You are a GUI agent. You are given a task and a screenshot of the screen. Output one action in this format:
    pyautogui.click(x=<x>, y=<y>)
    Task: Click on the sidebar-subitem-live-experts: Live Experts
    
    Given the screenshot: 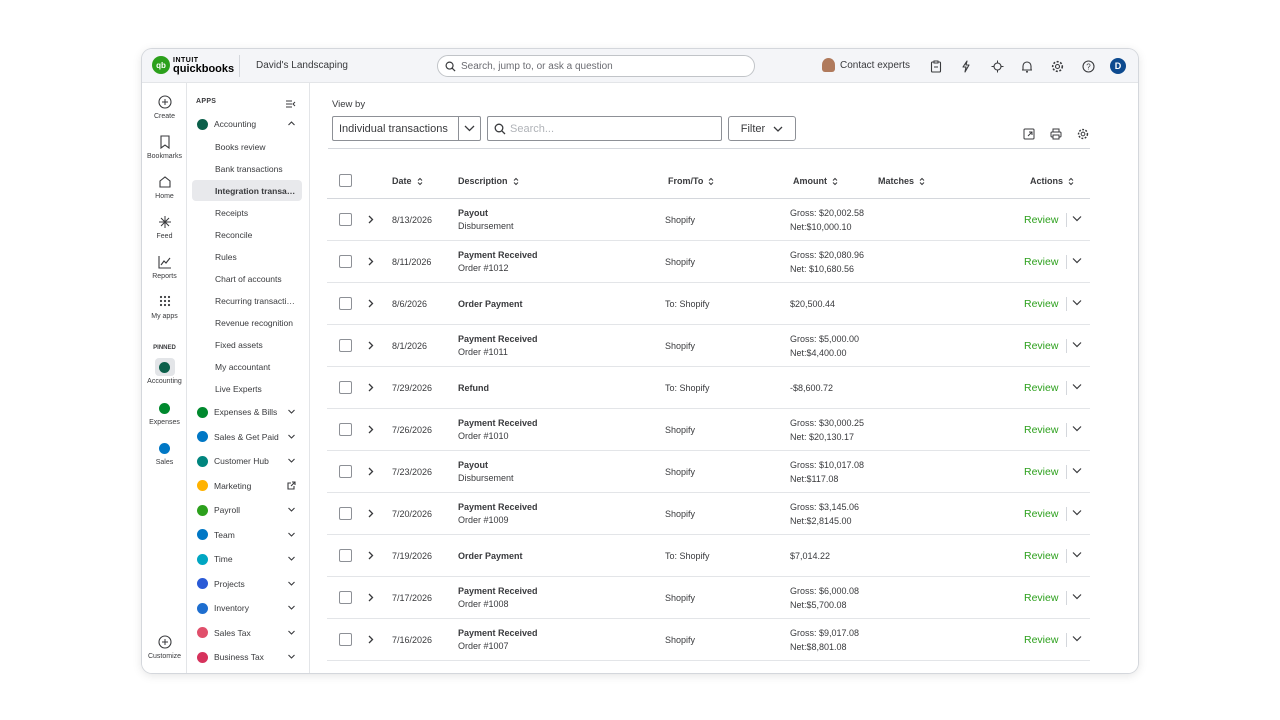 What is the action you would take?
    pyautogui.click(x=247, y=388)
    